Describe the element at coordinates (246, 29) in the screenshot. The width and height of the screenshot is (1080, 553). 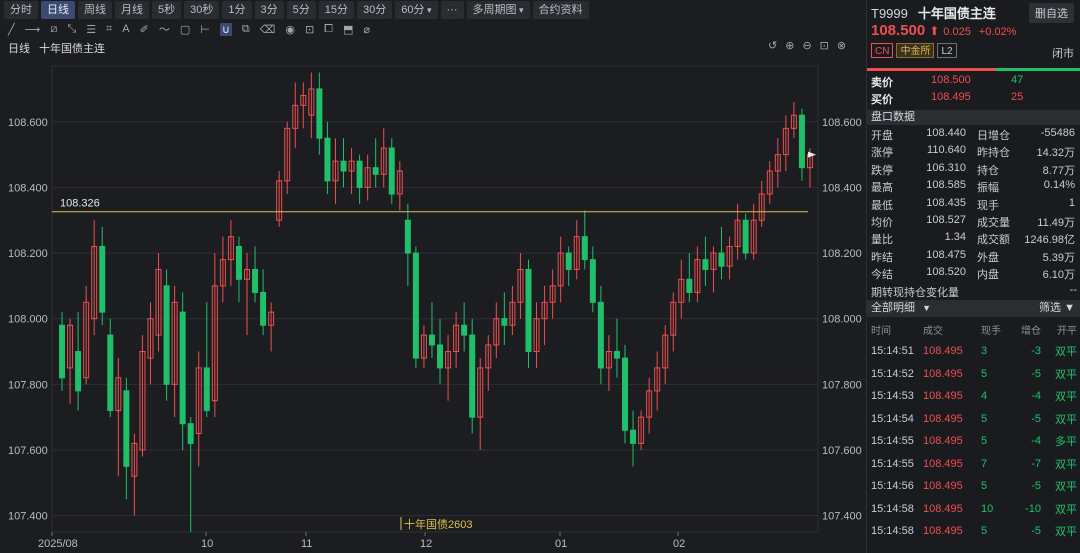
I see `copy-tool-icon: ⧉` at that location.